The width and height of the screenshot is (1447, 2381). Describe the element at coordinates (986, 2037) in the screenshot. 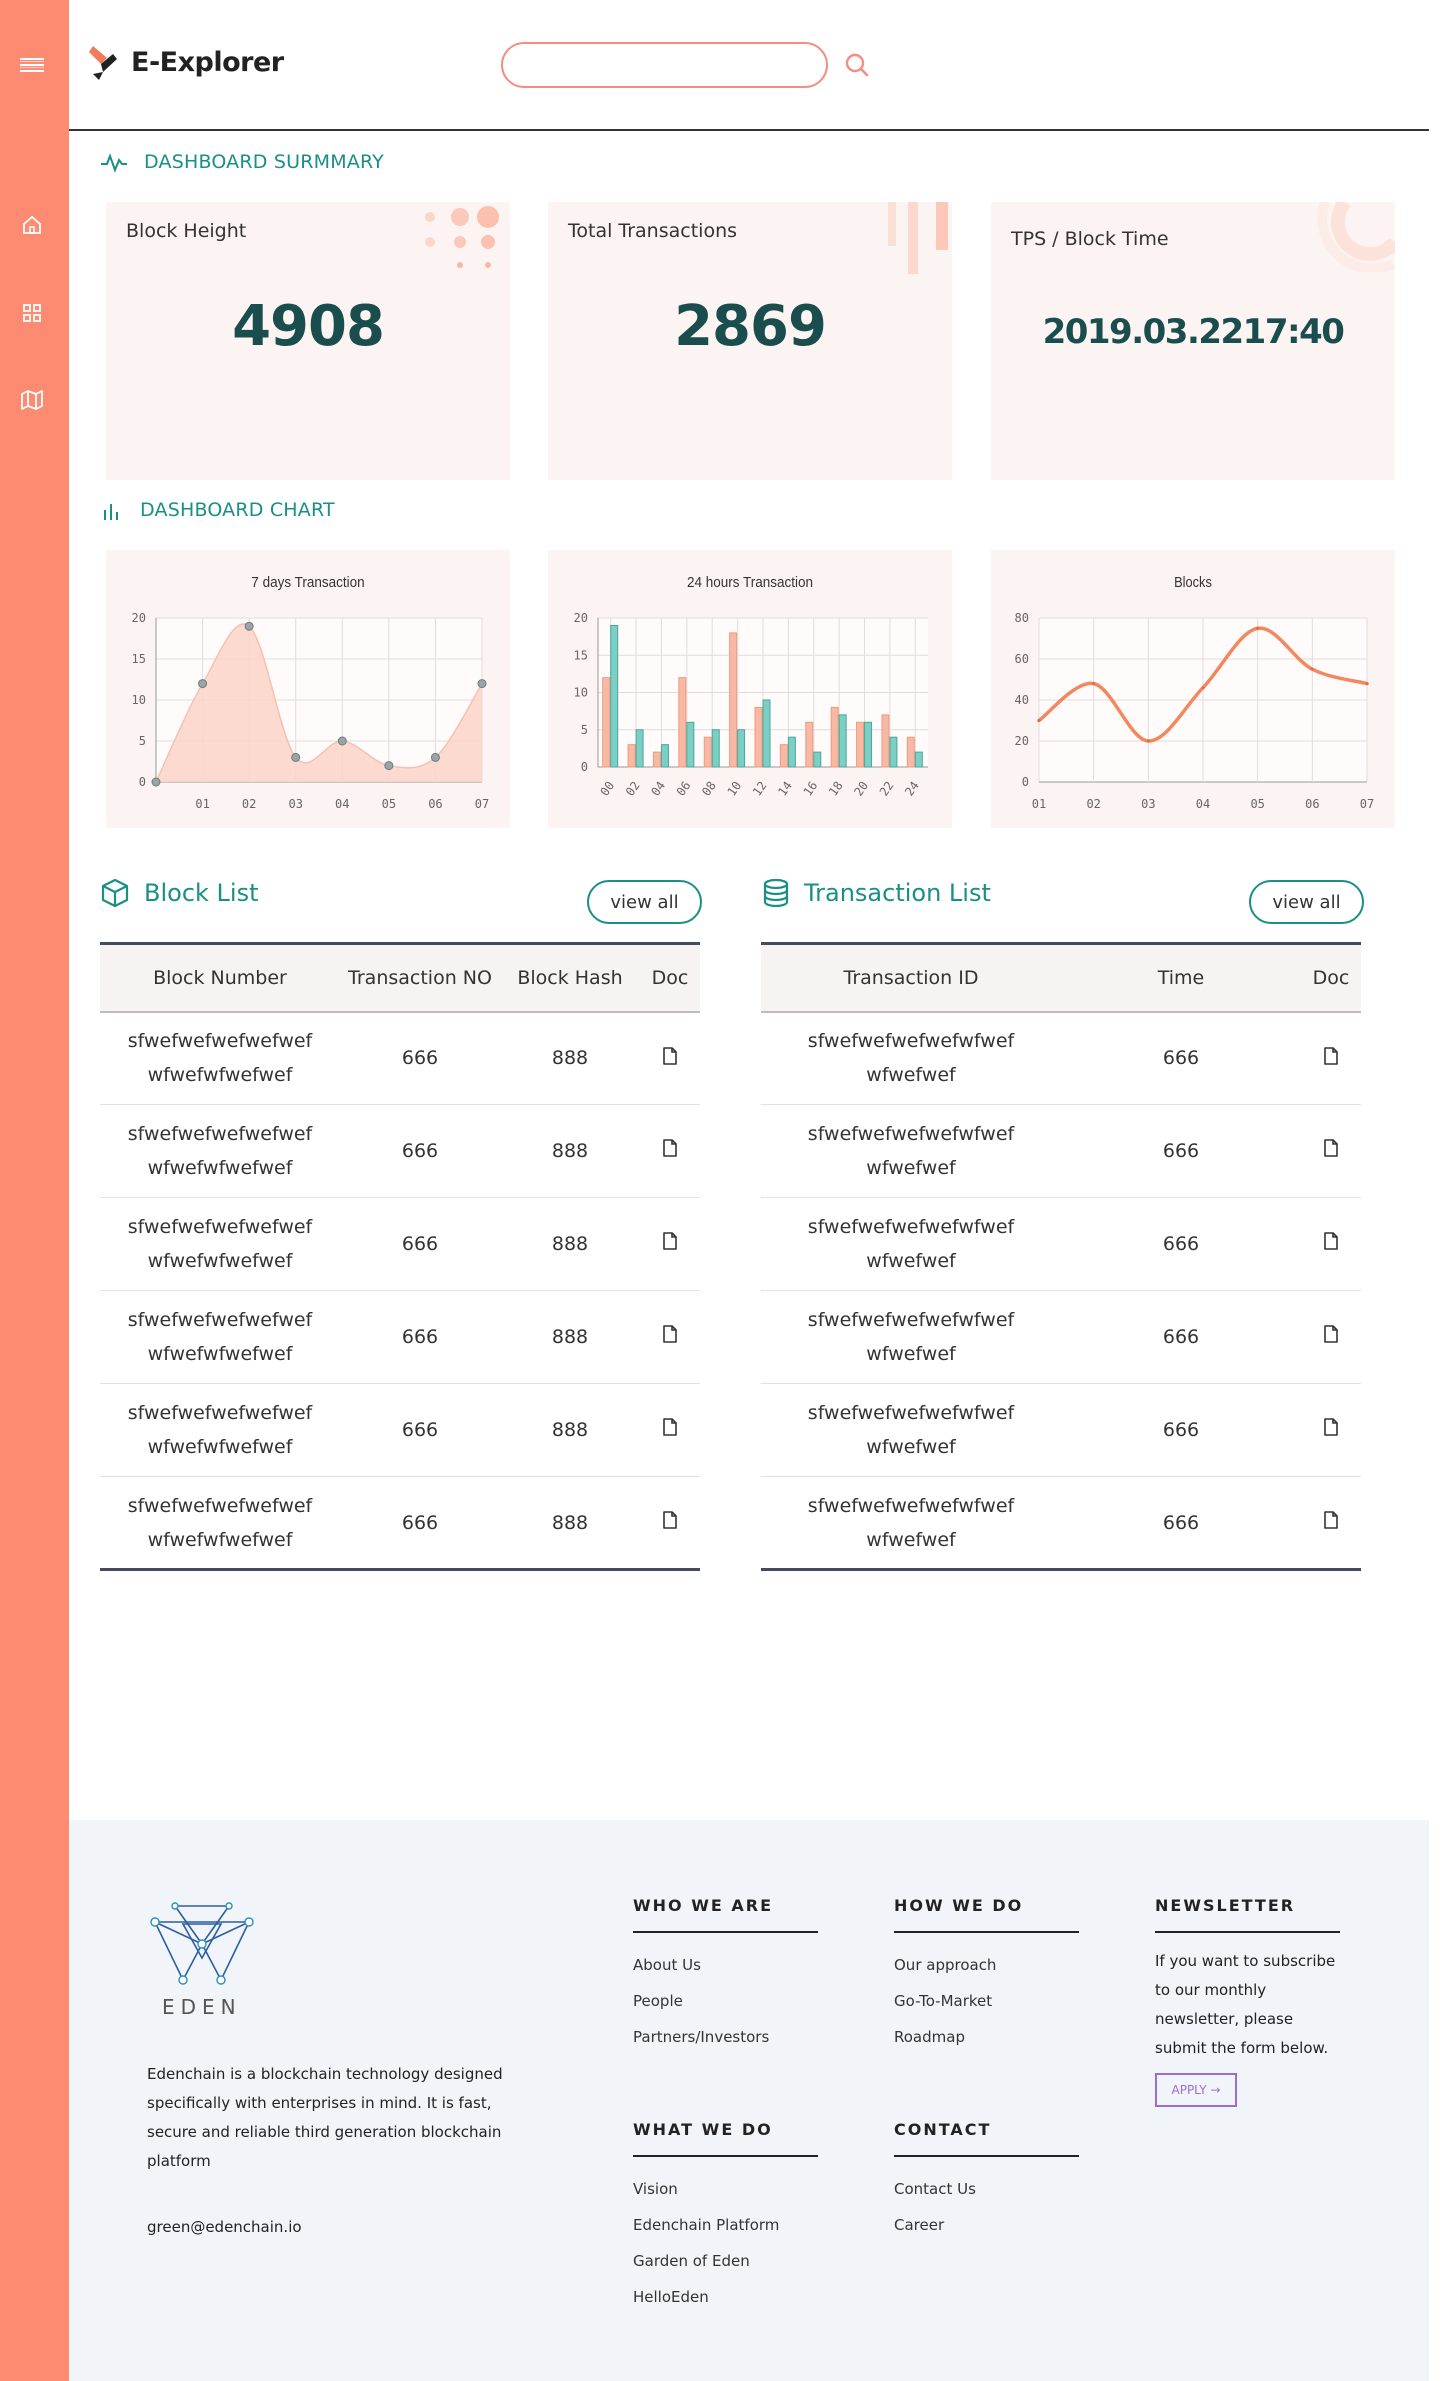

I see `footer-link-roadmap: Roadmap` at that location.